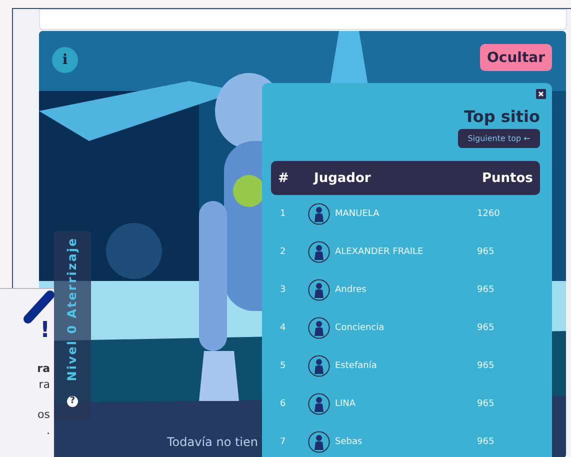 The image size is (571, 457). Describe the element at coordinates (351, 290) in the screenshot. I see `player-name: Andres` at that location.